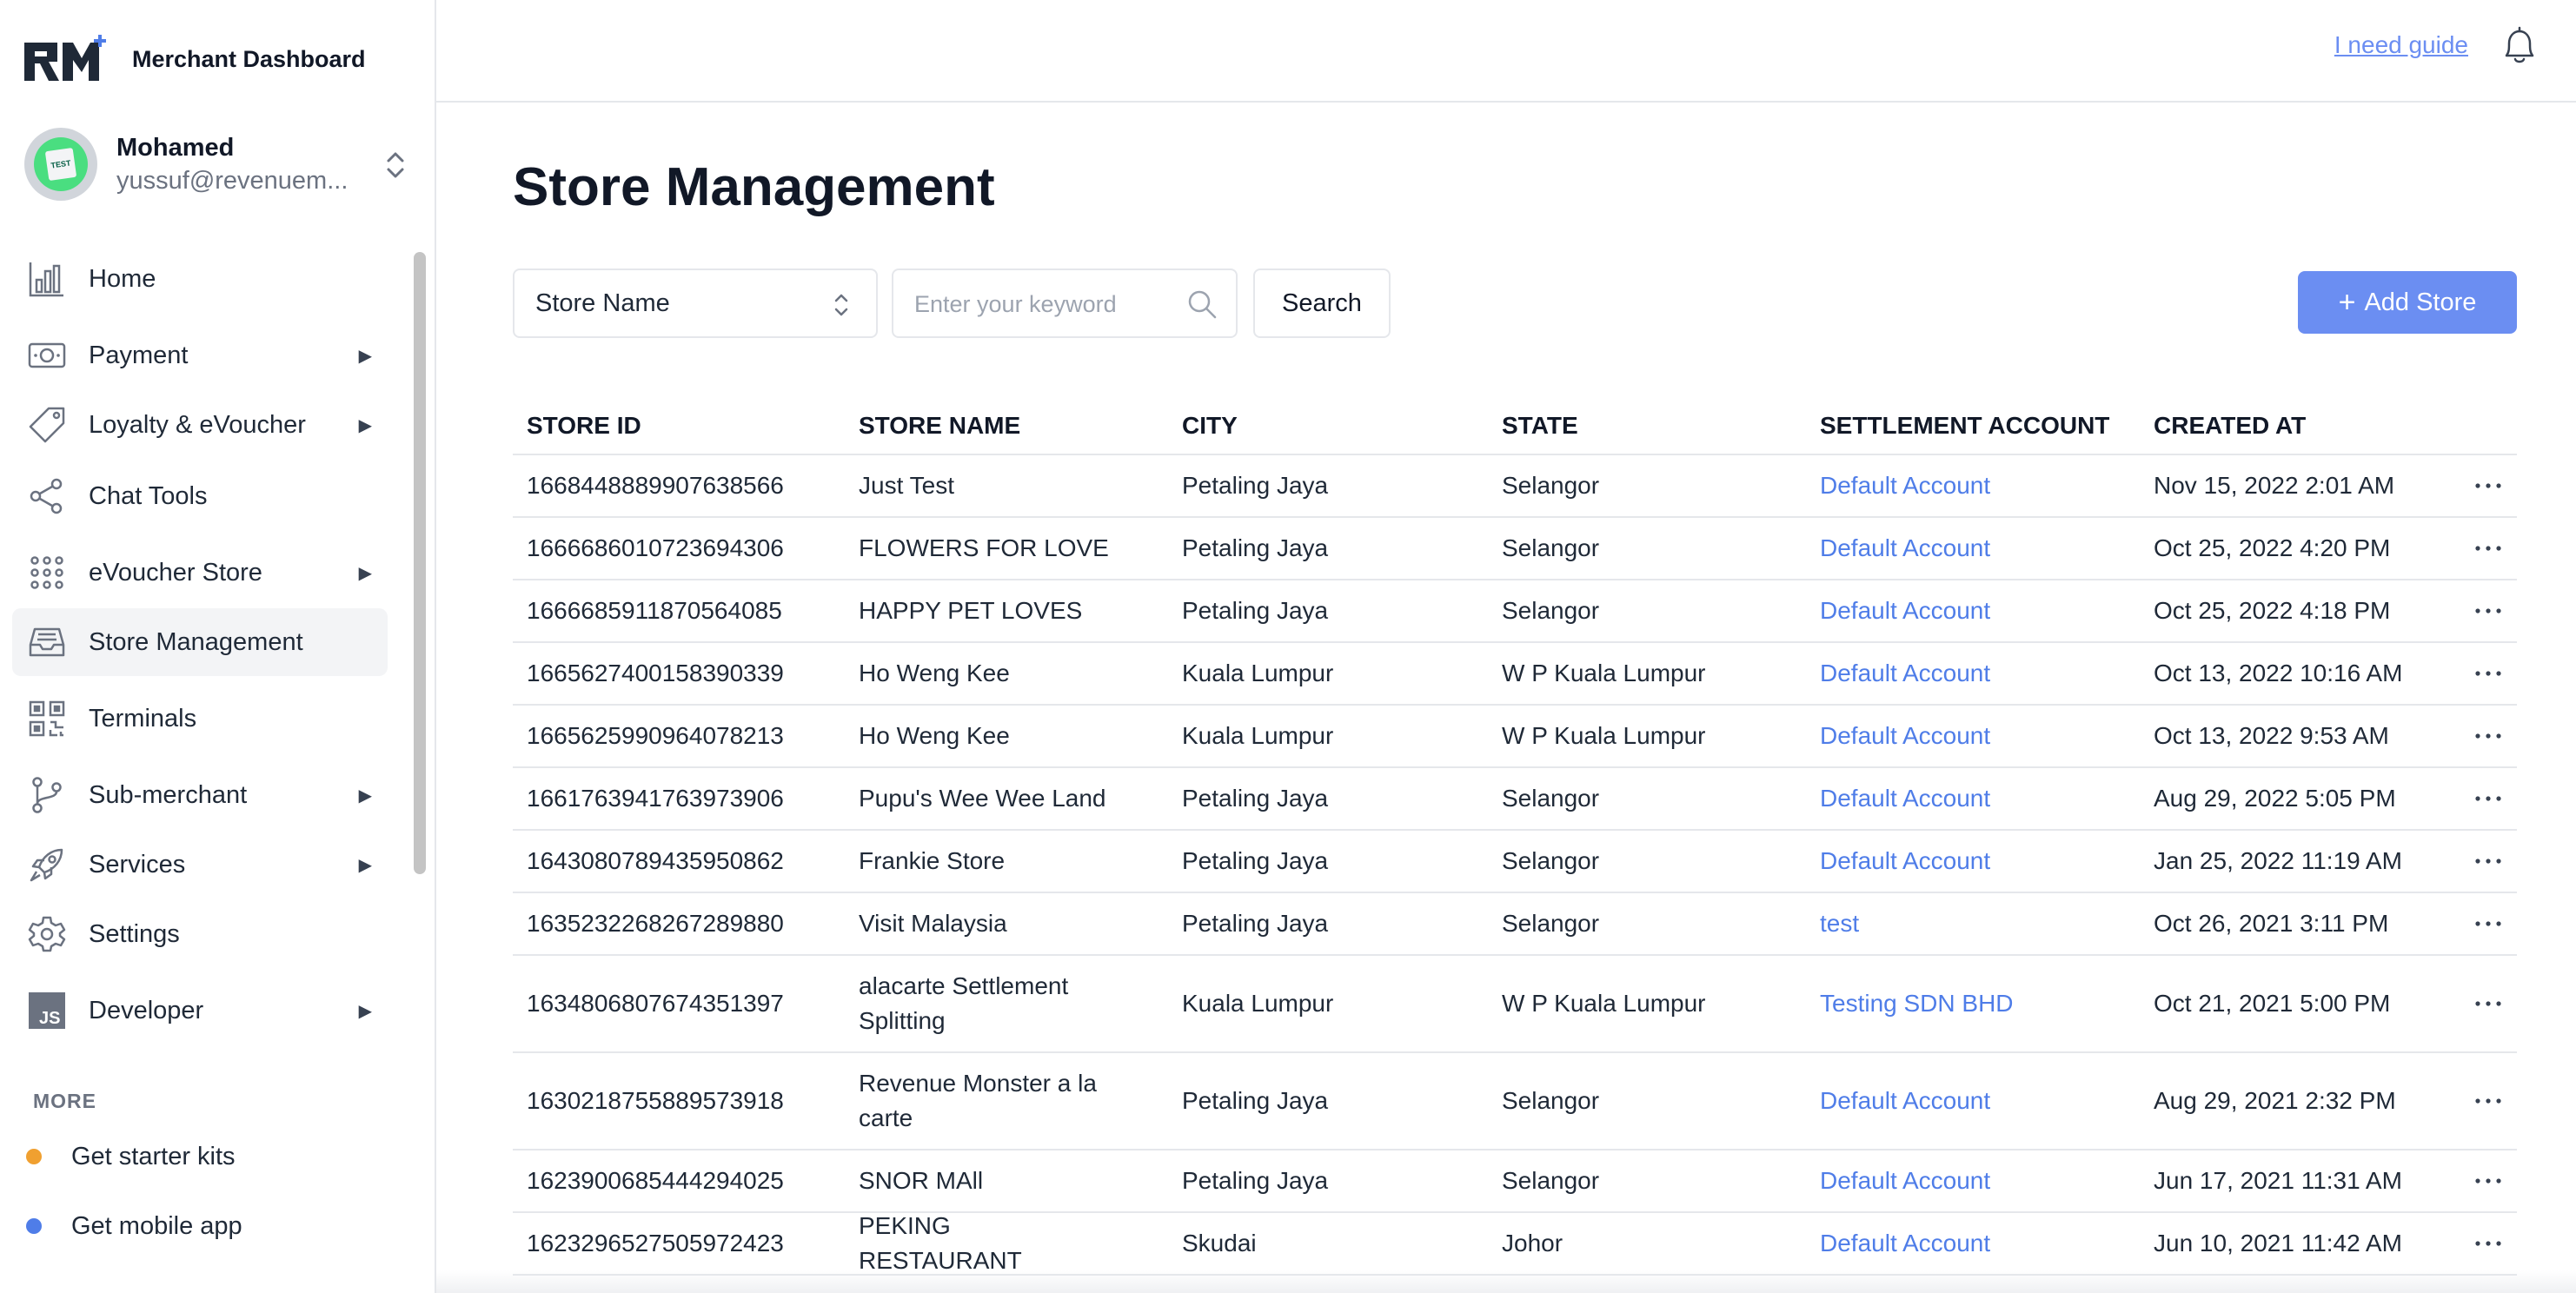 This screenshot has height=1293, width=2576. Describe the element at coordinates (1258, 1003) in the screenshot. I see `cell-city: Kuala Lumpur` at that location.